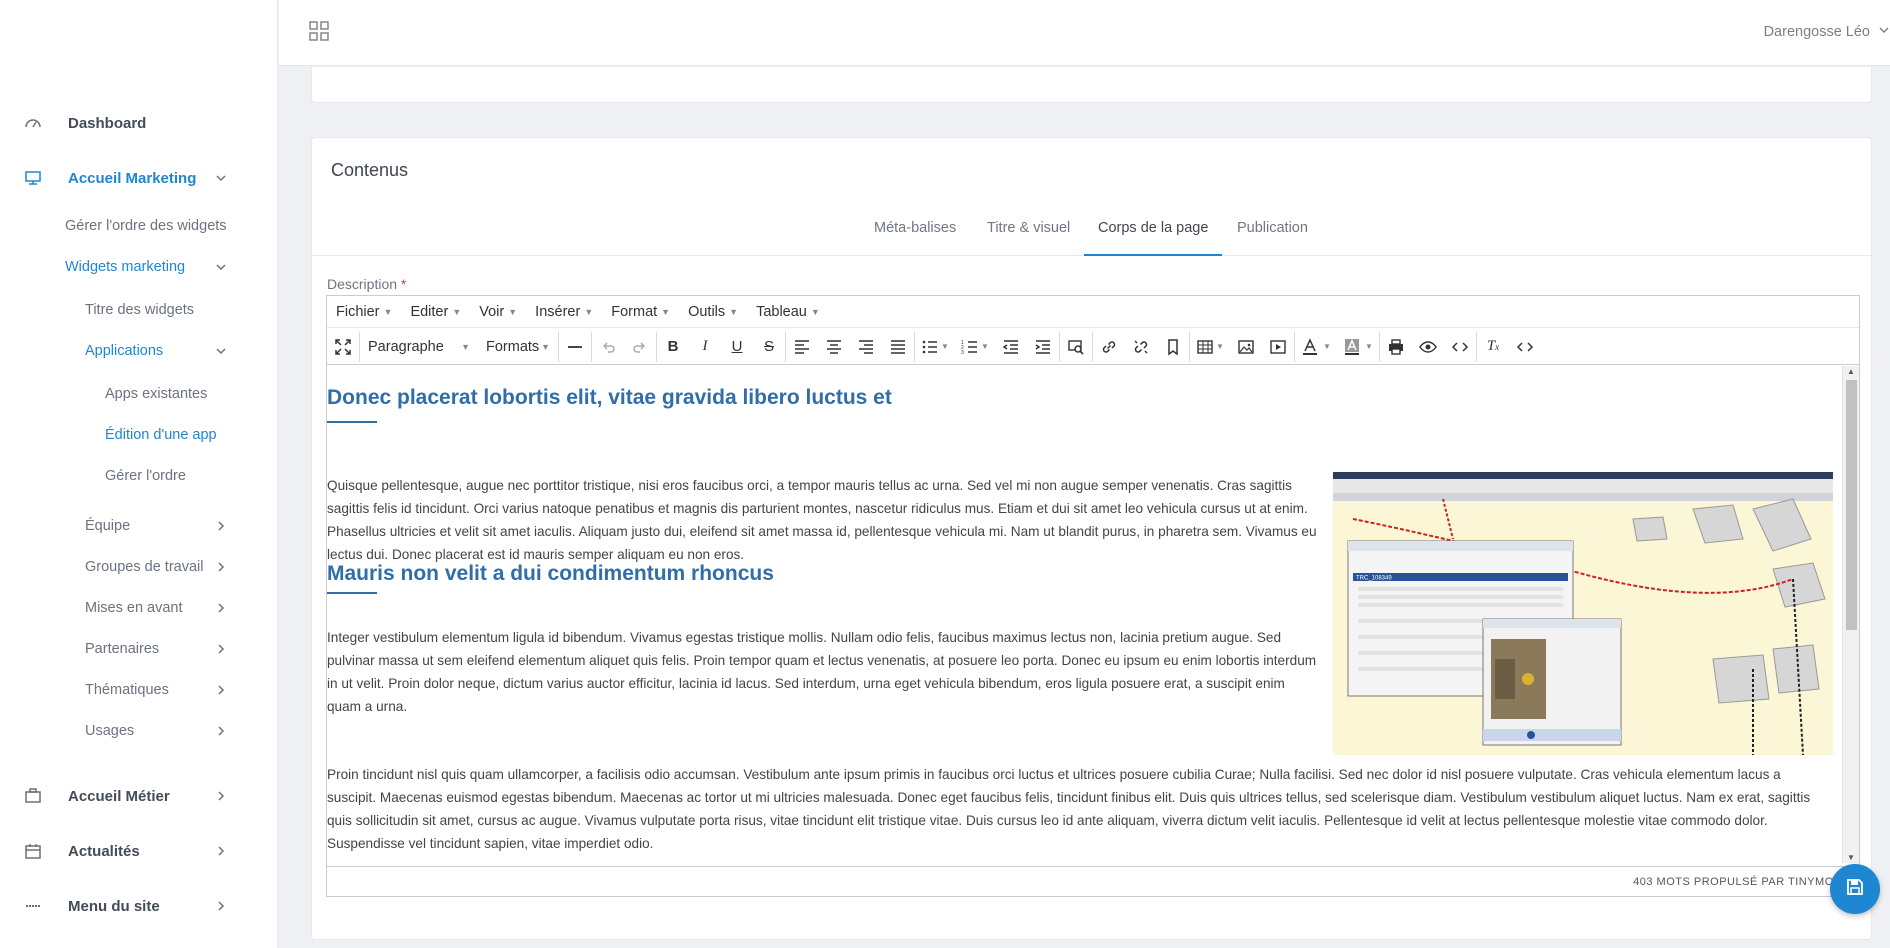 The image size is (1890, 948). I want to click on sidebar-item-menu-site: Menu du site, so click(139, 906).